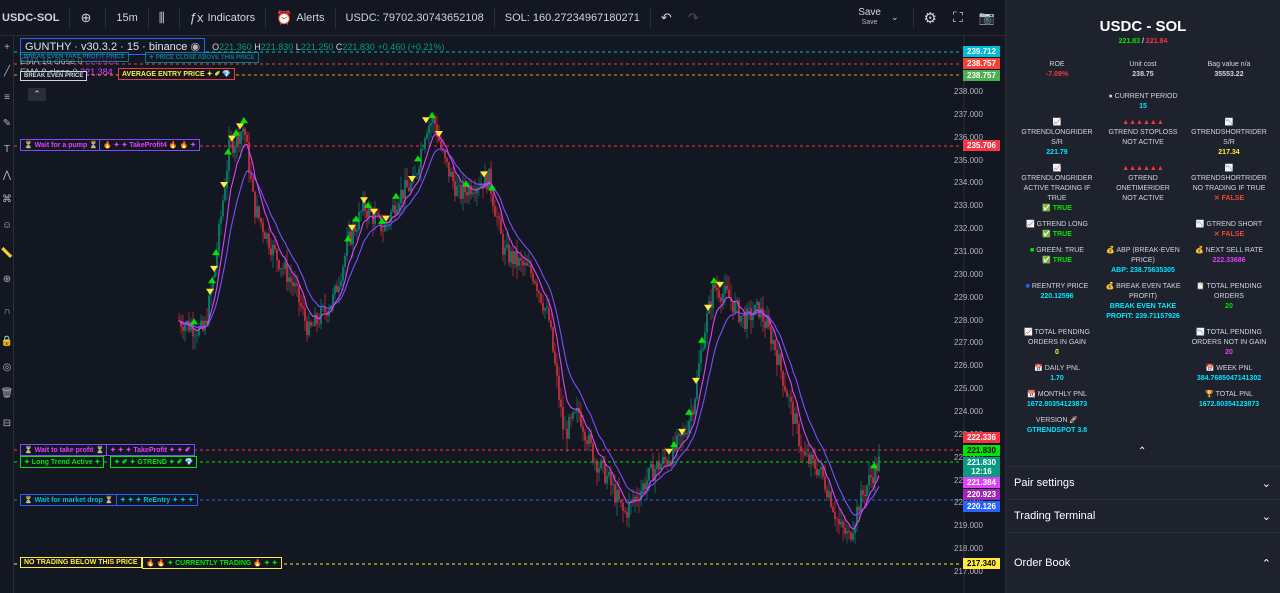  I want to click on brush-icon: ✎, so click(7, 123).